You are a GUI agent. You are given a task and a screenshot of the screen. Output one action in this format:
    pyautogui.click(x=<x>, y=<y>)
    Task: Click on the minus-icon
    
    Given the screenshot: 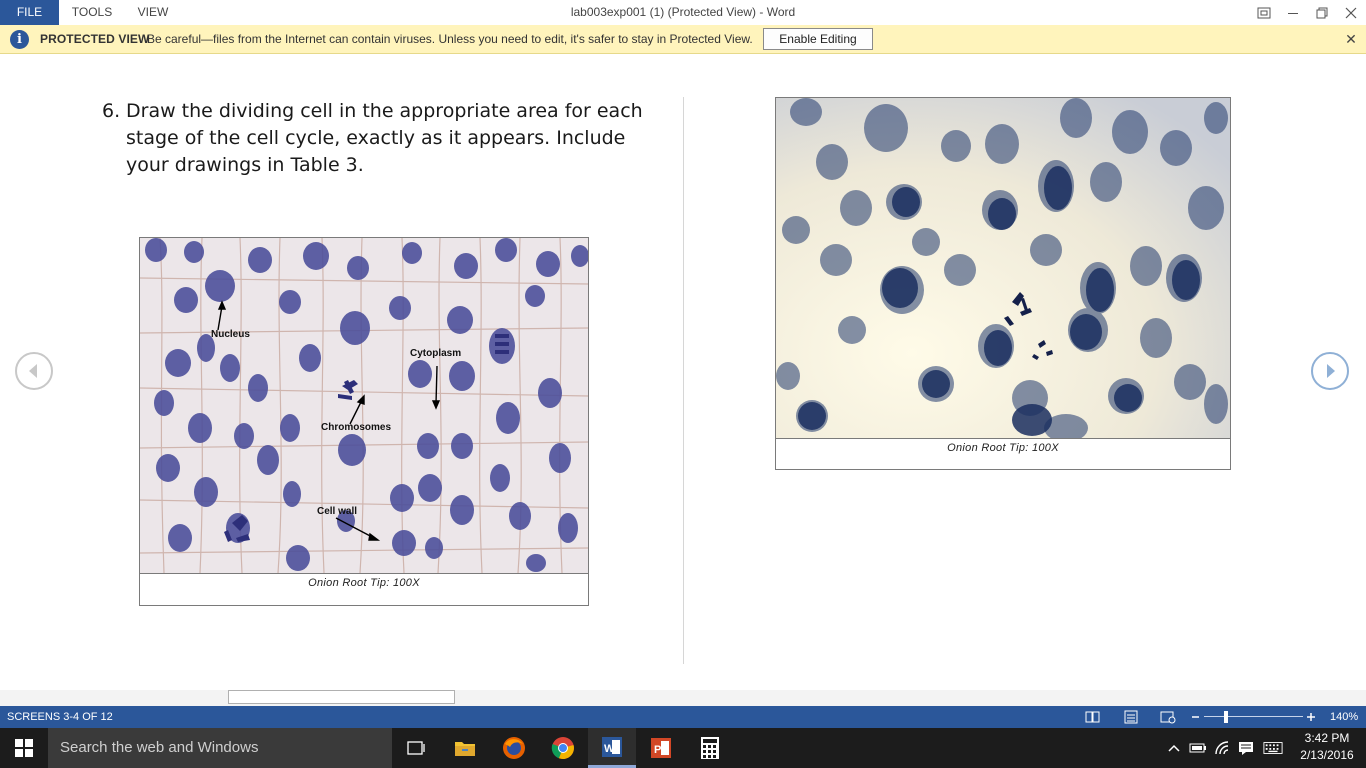 What is the action you would take?
    pyautogui.click(x=1195, y=717)
    